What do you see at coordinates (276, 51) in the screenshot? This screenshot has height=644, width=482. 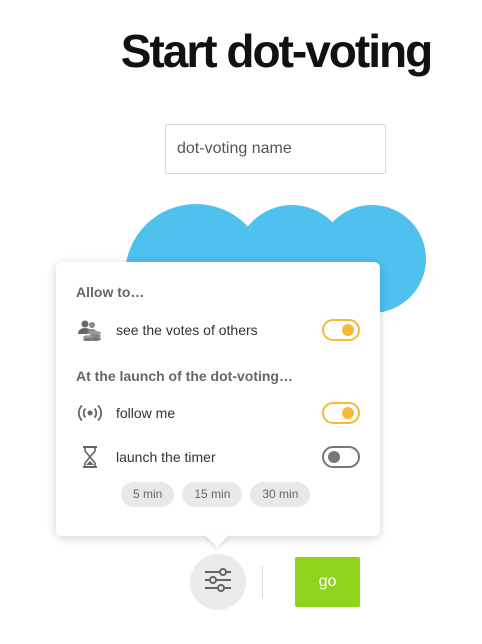 I see `page-title: Start dot-voting` at bounding box center [276, 51].